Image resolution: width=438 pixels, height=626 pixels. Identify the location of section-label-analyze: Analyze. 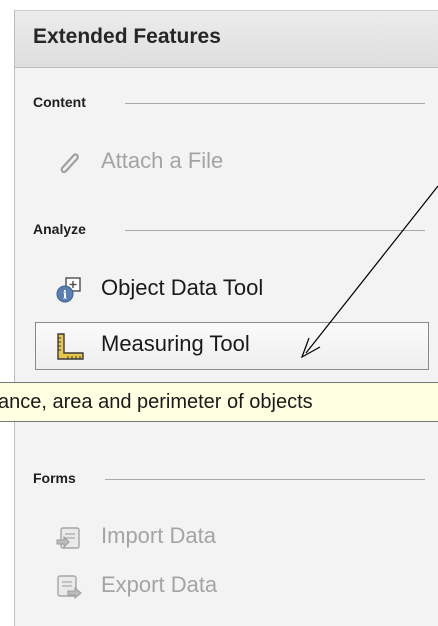
(59, 229).